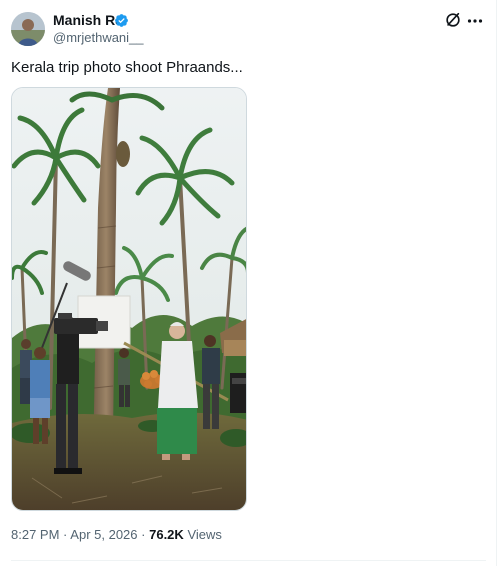  What do you see at coordinates (204, 534) in the screenshot?
I see `views-label: Views` at bounding box center [204, 534].